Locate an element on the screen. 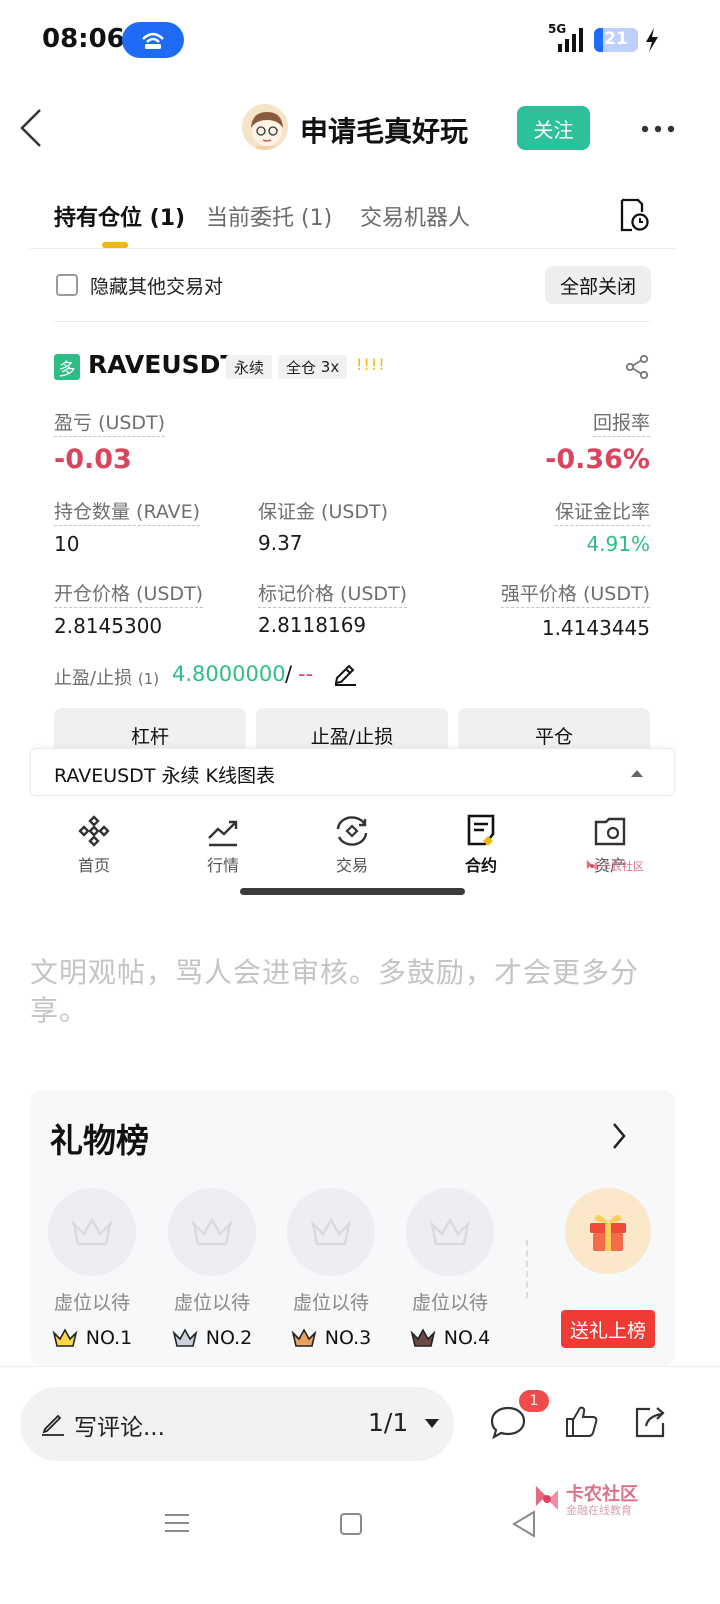  mark-price-label: 标记价格 (USDT) is located at coordinates (333, 593).